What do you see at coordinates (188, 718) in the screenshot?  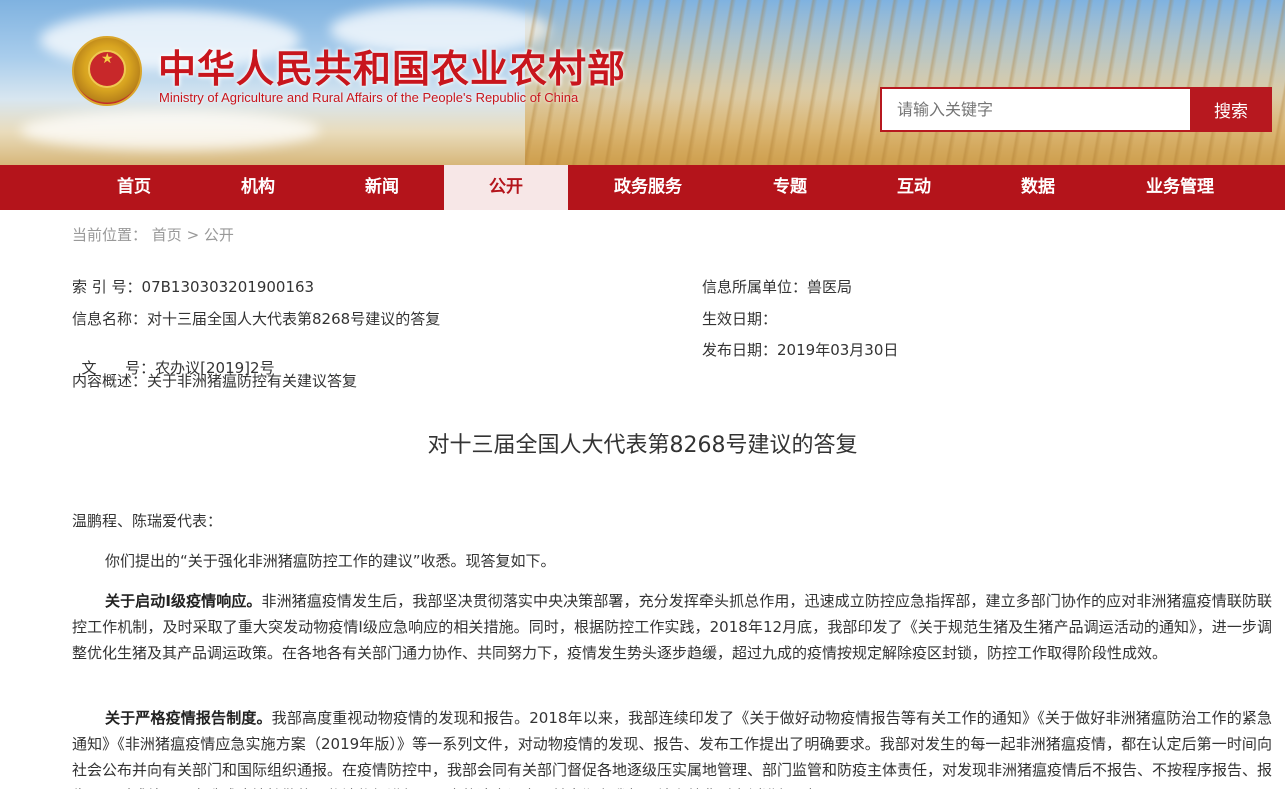 I see `paragraph-2-heading: 关于严格疫情报告制度。` at bounding box center [188, 718].